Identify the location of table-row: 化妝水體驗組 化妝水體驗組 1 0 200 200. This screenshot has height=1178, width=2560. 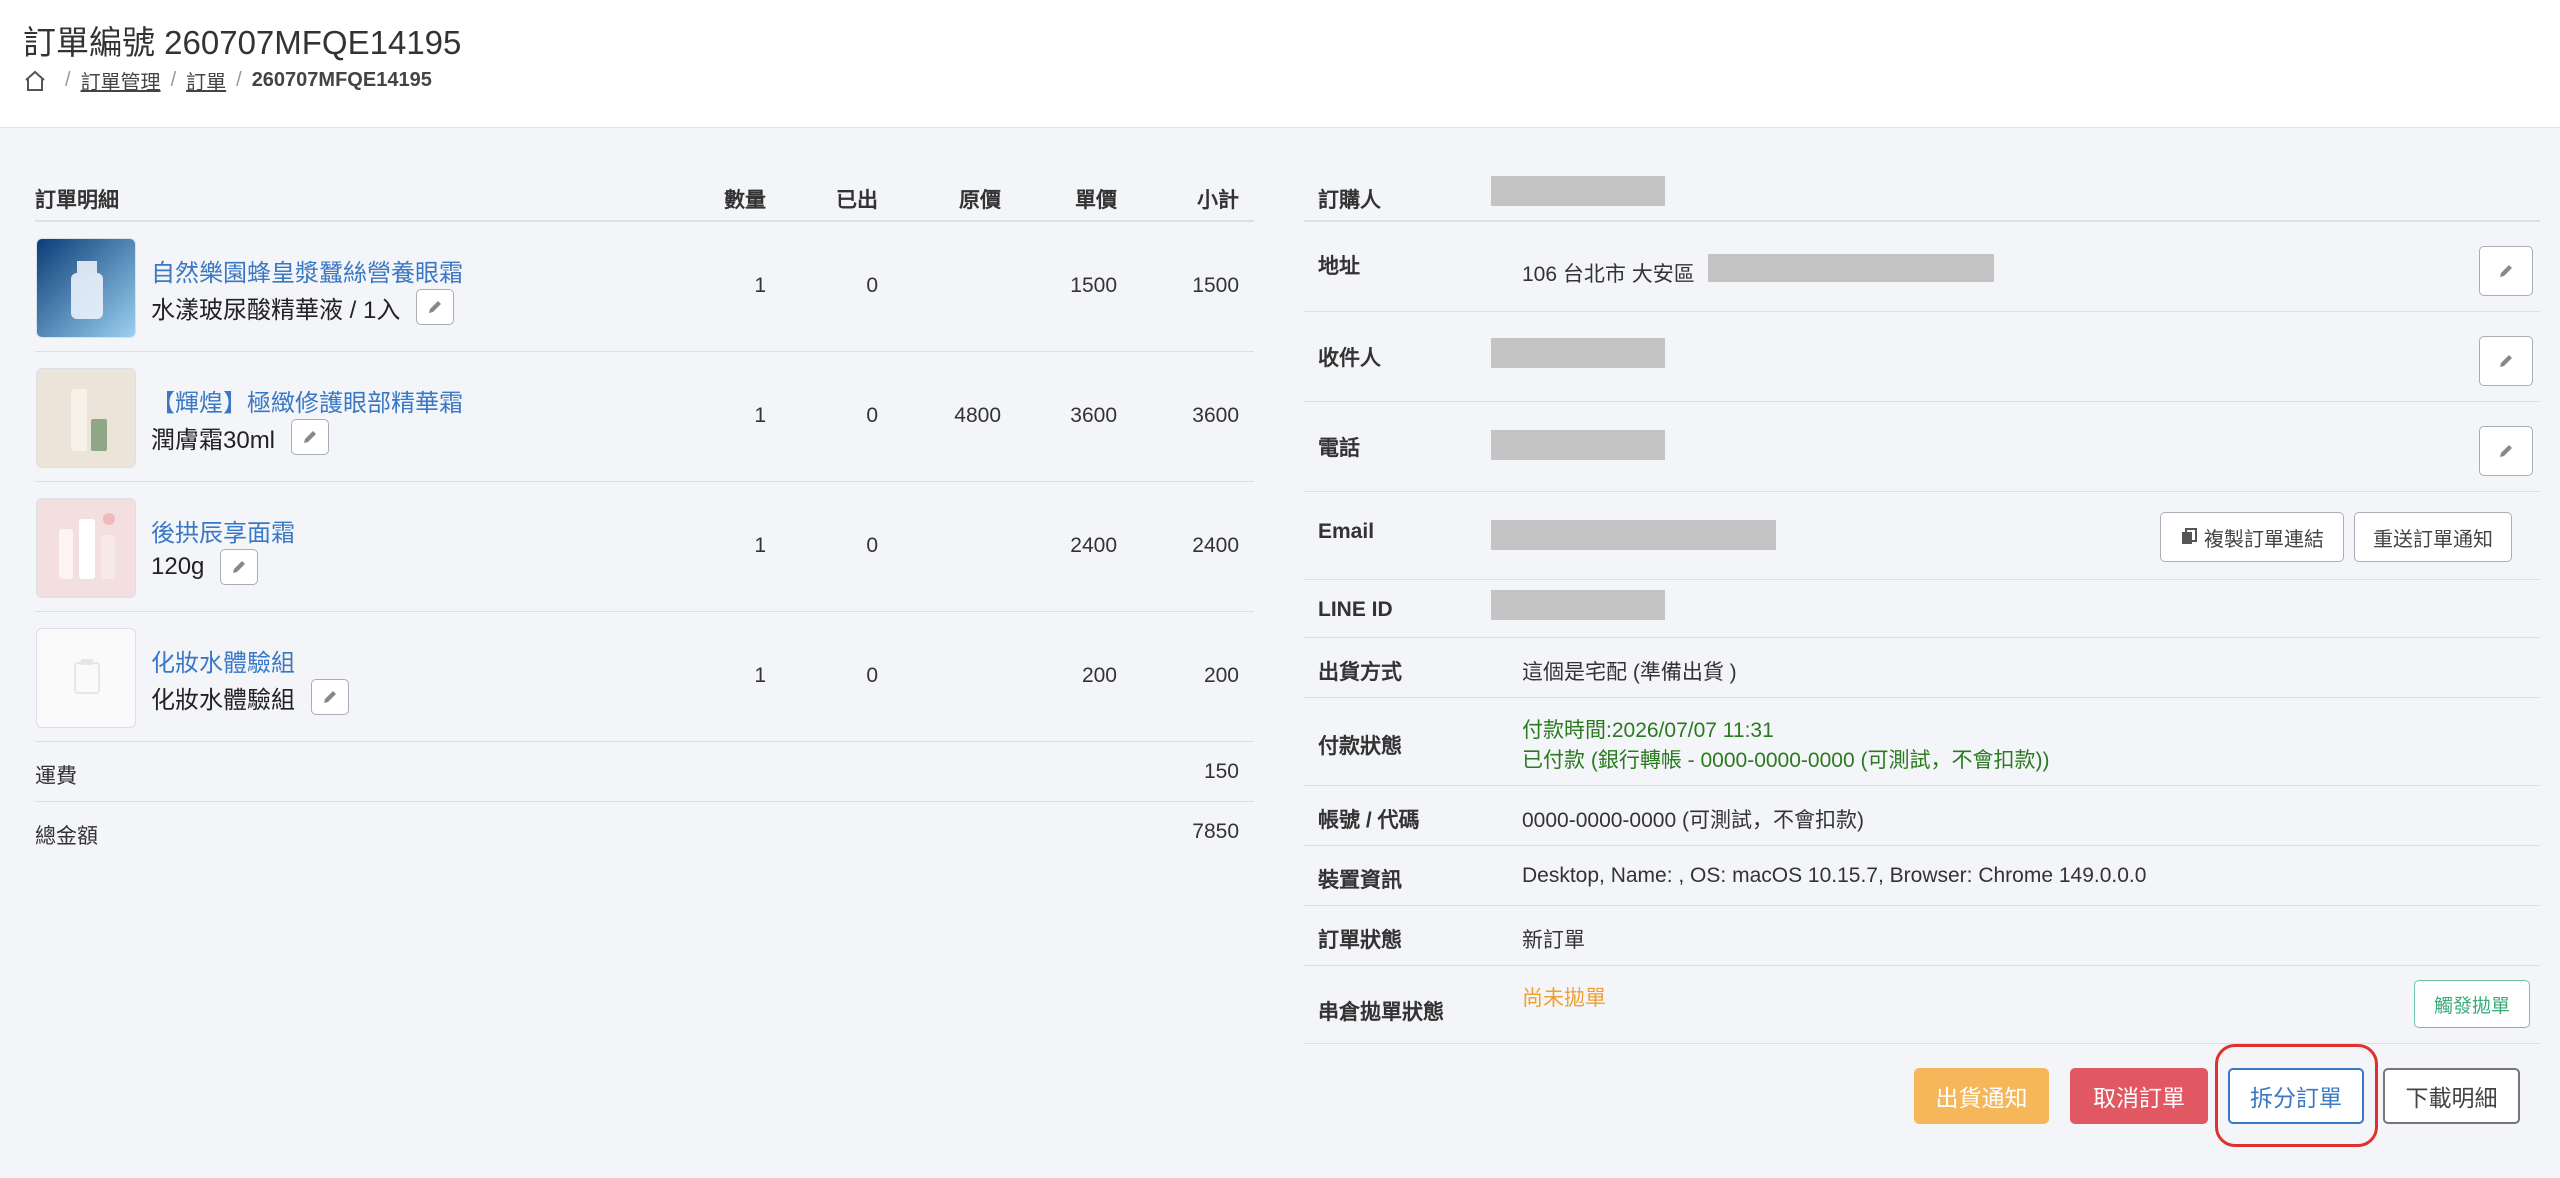
(644, 677).